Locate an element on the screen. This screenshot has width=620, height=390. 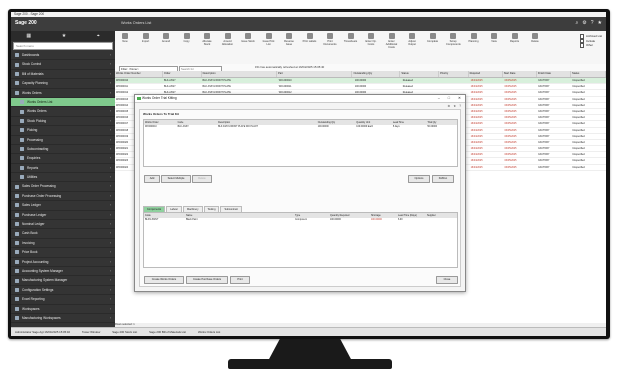
sidebar-item: Subcontracting › is located at coordinates (63, 150).